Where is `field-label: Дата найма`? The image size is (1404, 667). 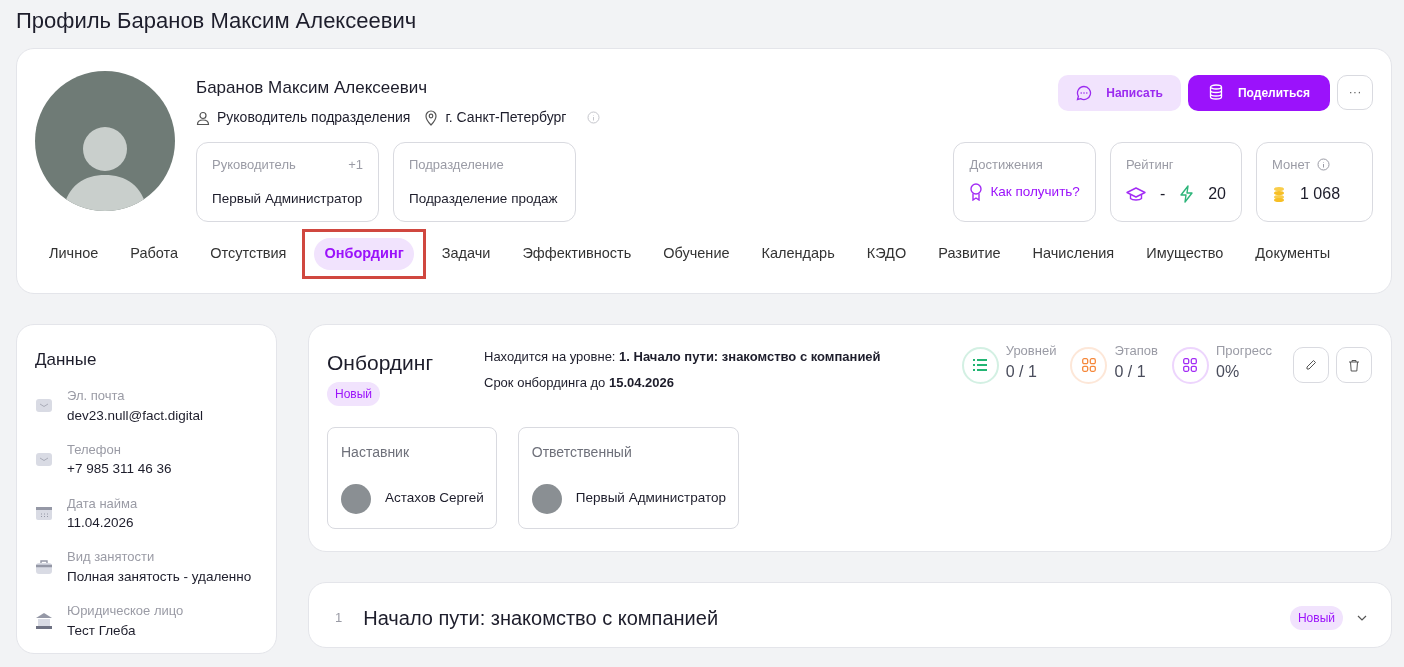 field-label: Дата найма is located at coordinates (102, 503).